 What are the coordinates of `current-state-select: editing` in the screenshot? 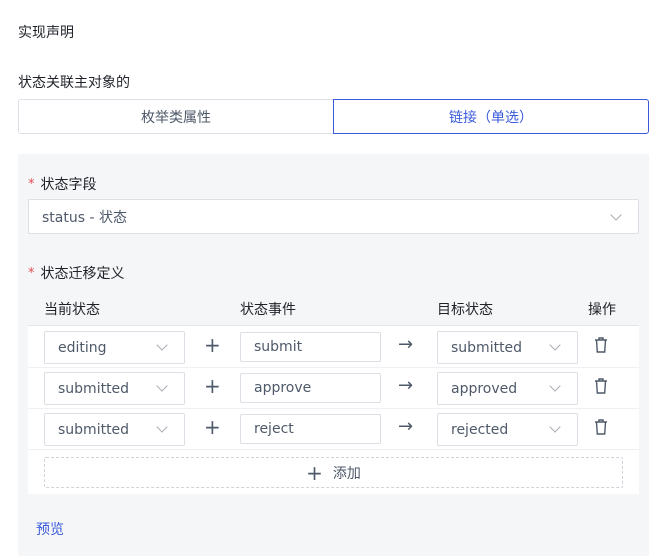 It's located at (114, 347).